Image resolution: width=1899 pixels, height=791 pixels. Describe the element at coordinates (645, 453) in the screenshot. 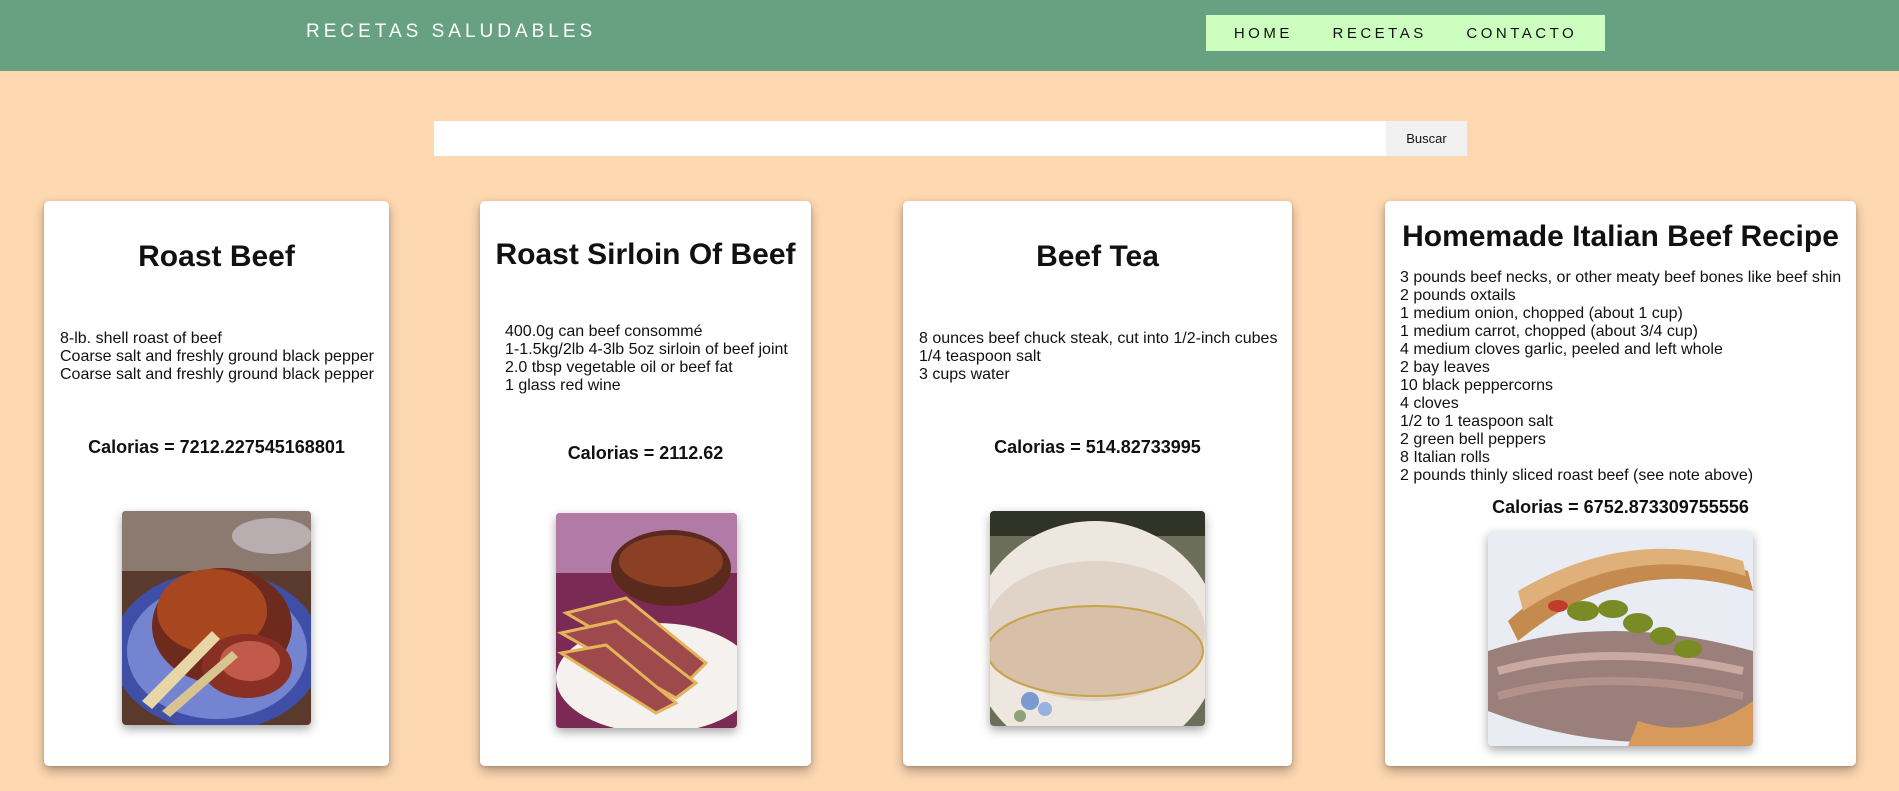

I see `recipe-calories: Calorias = 2112.62` at that location.